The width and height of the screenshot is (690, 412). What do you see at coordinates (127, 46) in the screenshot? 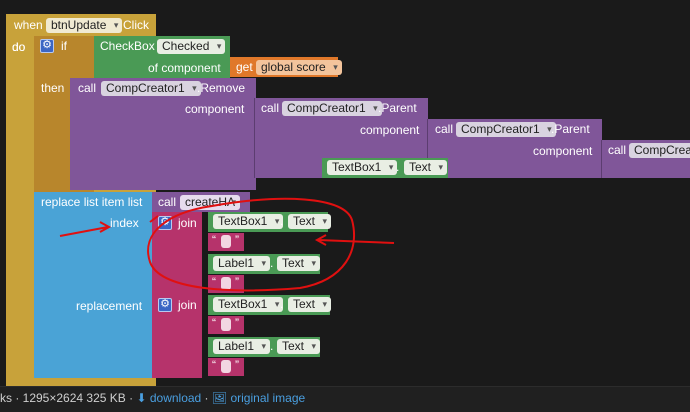
I see `checkbox-component-label: CheckBox` at bounding box center [127, 46].